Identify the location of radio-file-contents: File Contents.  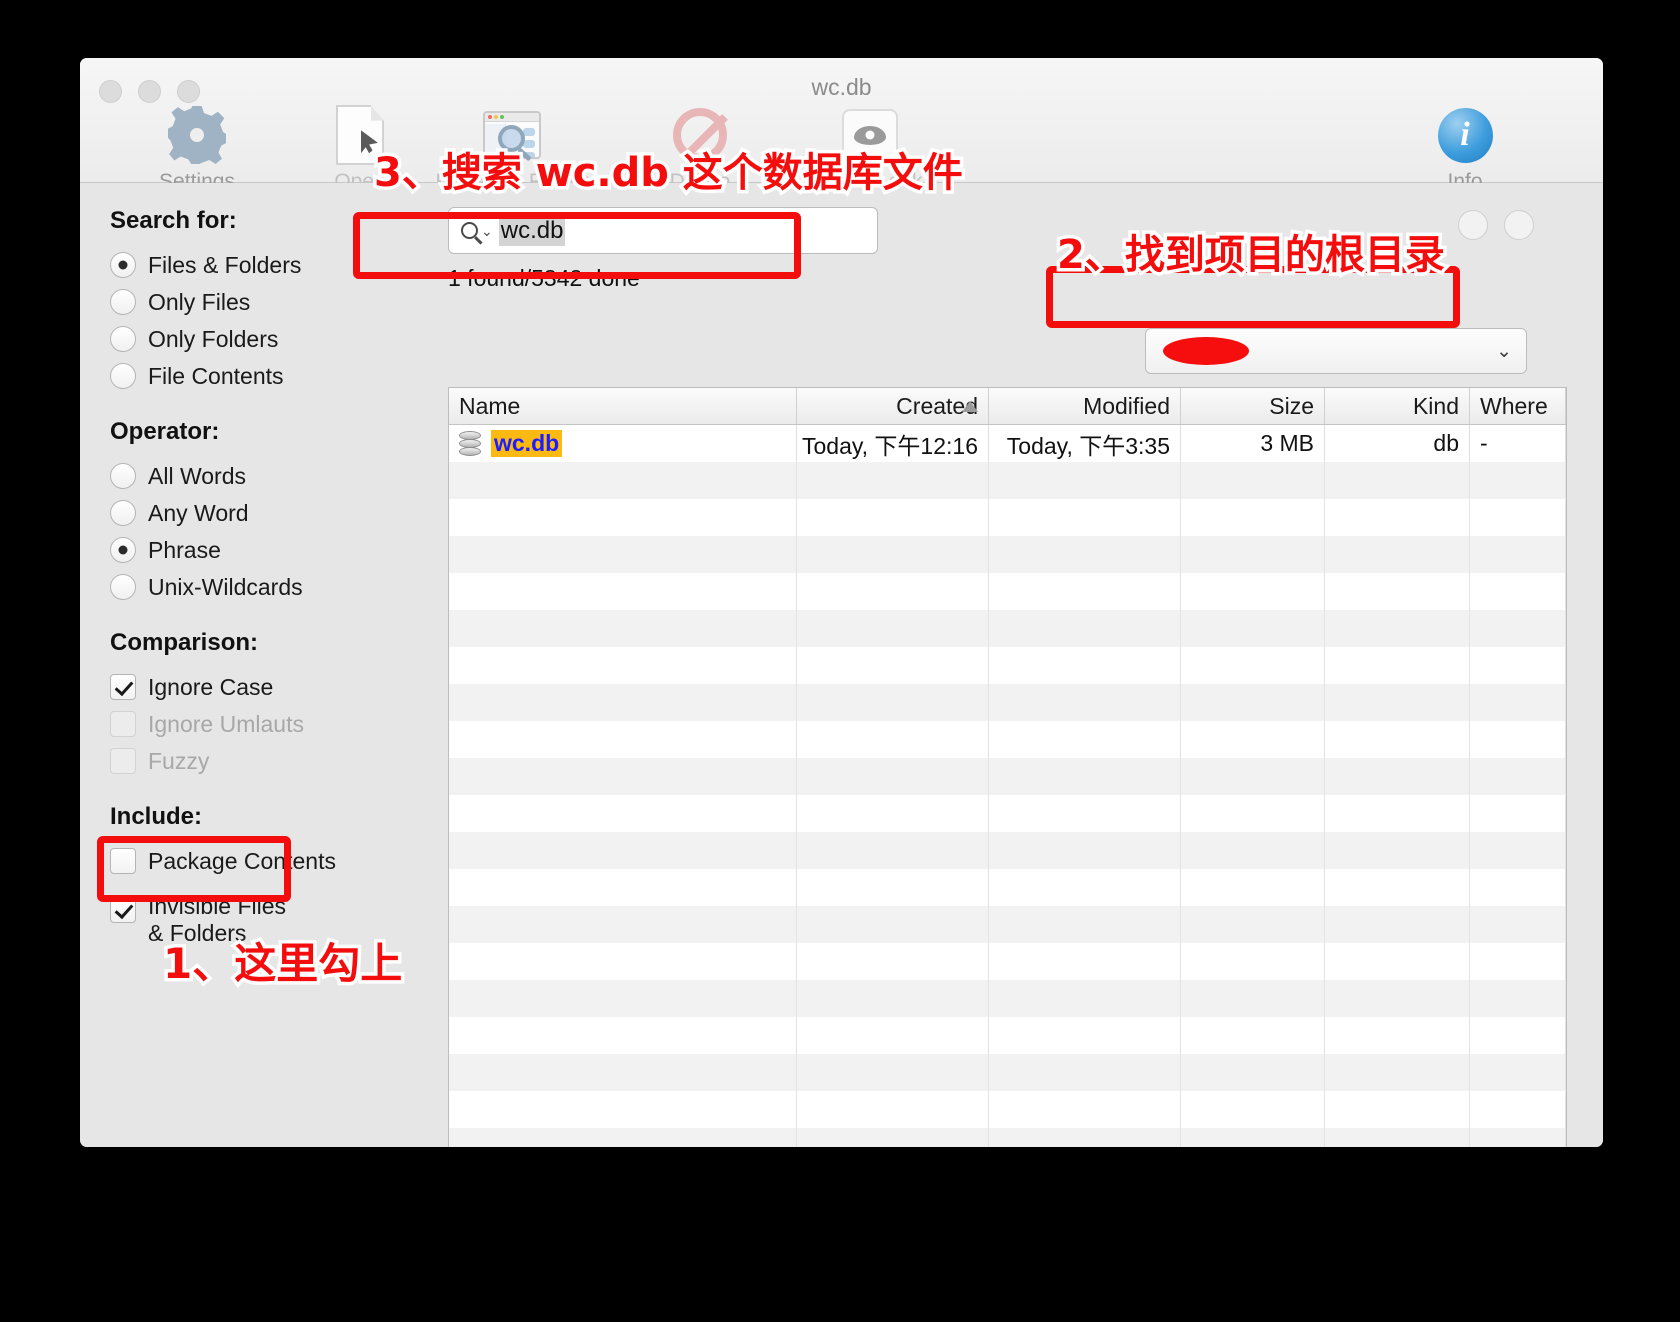
(239, 376).